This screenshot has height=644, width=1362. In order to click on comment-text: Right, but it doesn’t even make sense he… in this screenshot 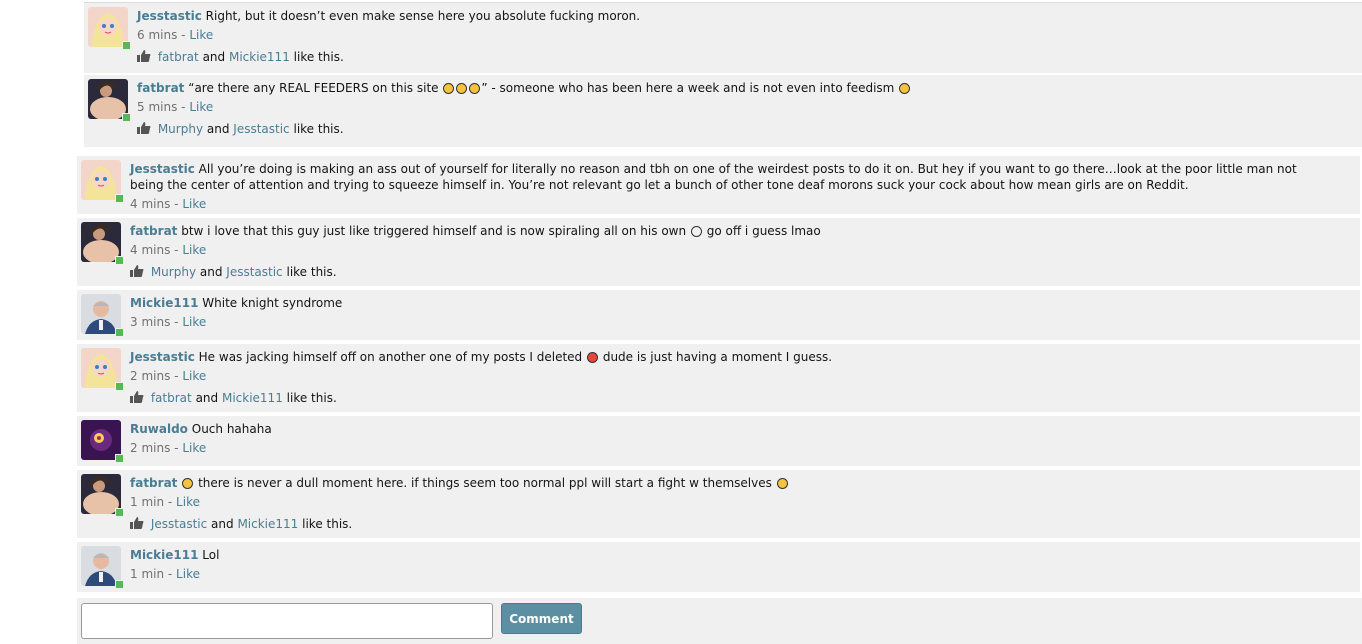, I will do `click(423, 16)`.